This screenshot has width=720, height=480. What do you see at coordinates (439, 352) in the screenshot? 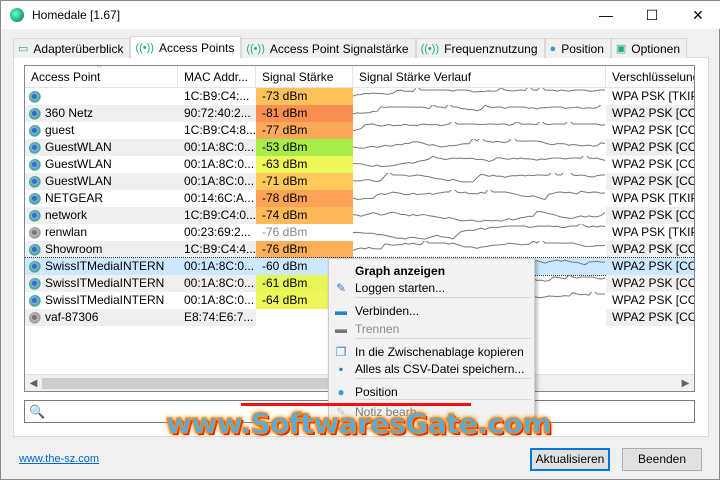
I see `menu-item-label: In die Zwischenablage kopieren` at bounding box center [439, 352].